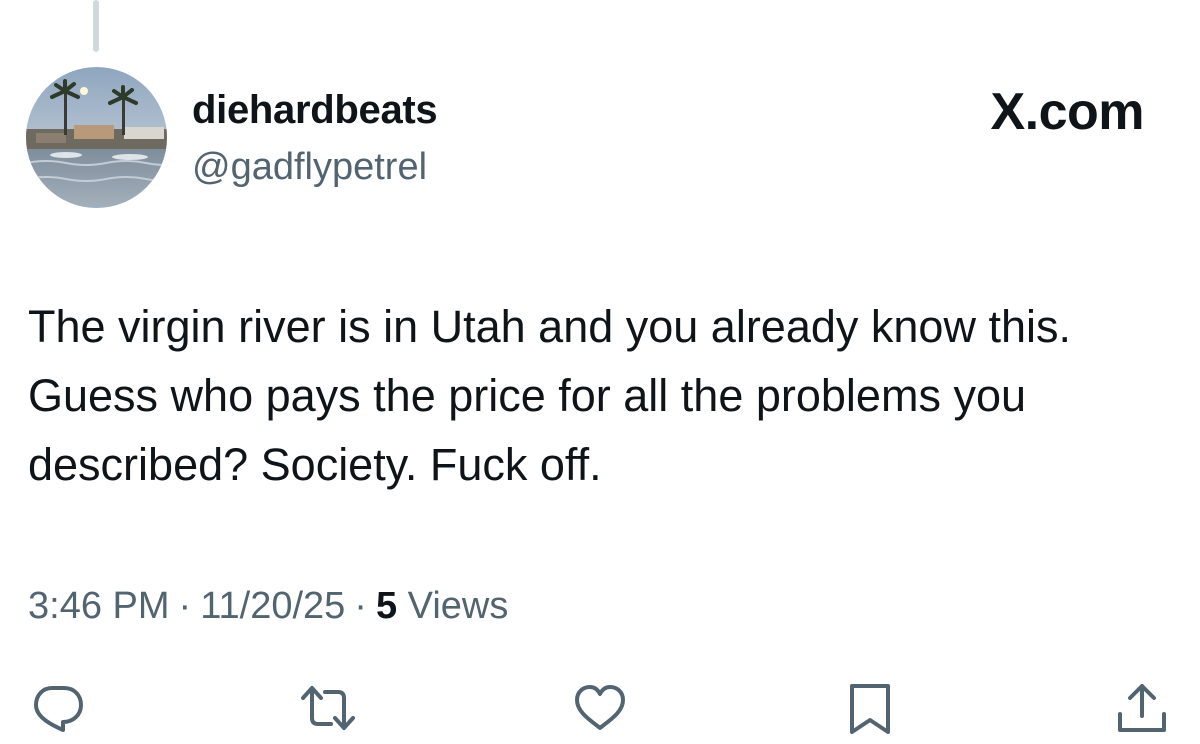 The width and height of the screenshot is (1200, 744). Describe the element at coordinates (99, 606) in the screenshot. I see `tweet-time: 3:46 PM` at that location.